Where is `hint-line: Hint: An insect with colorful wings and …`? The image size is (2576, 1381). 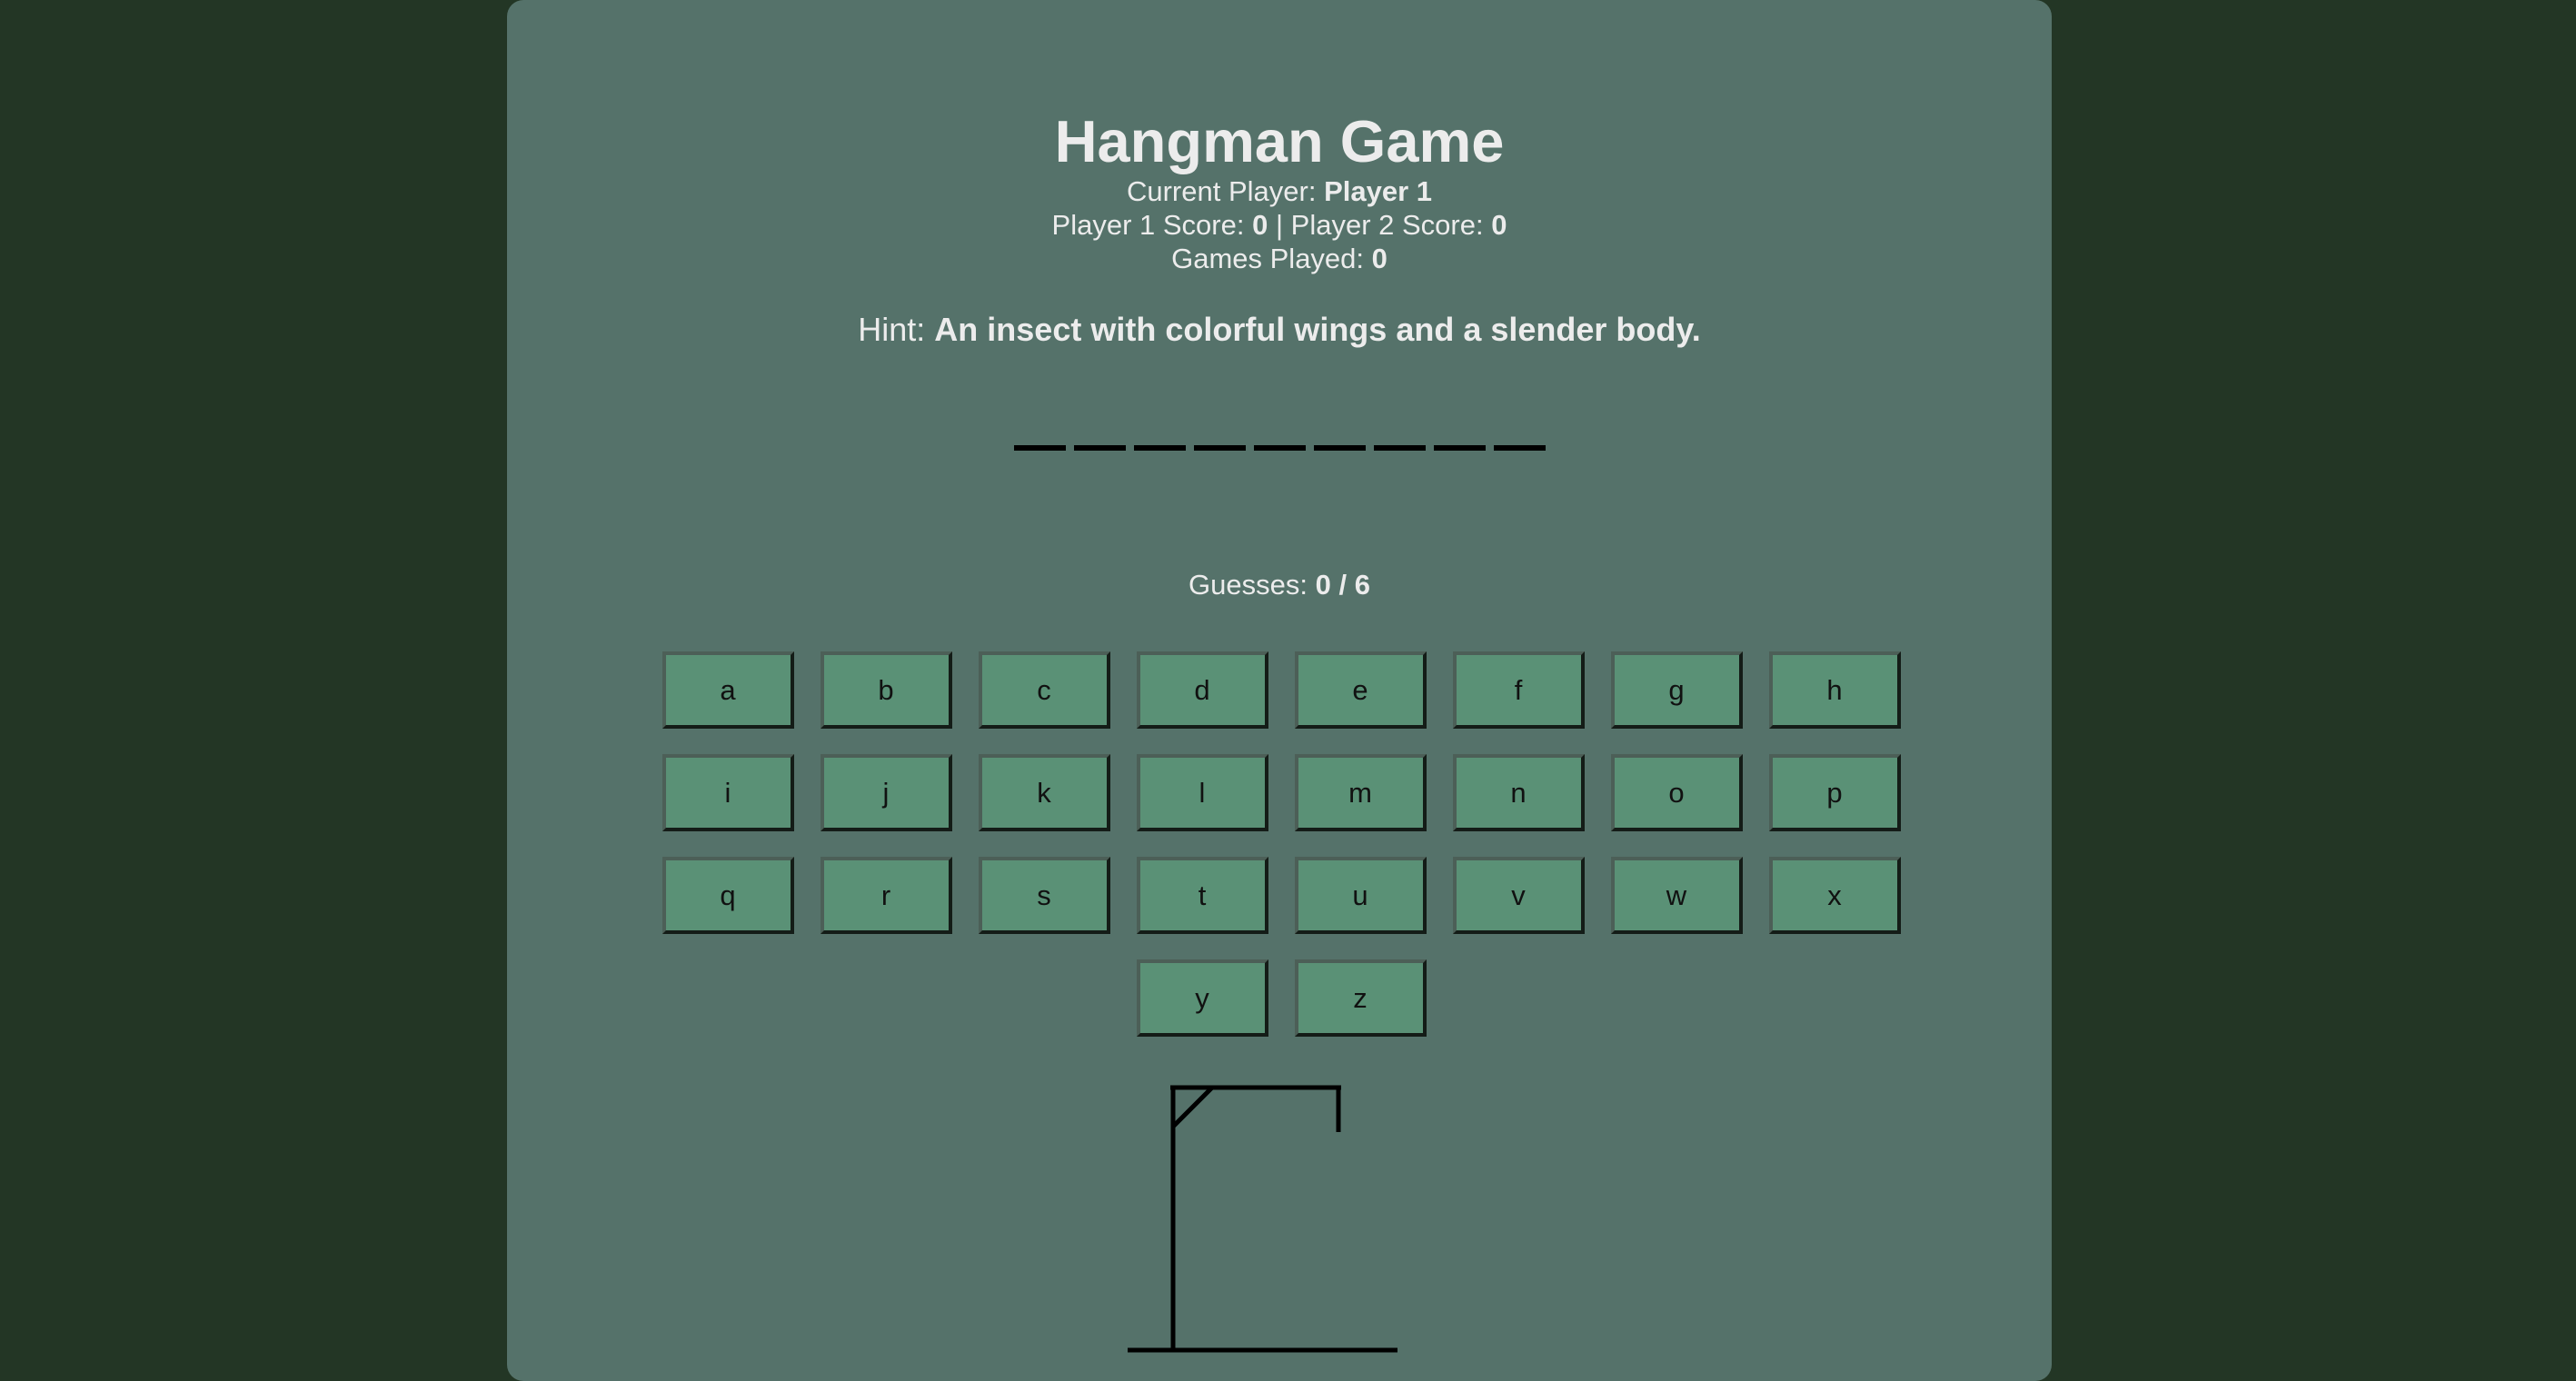
hint-line: Hint: An insect with colorful wings and … is located at coordinates (1280, 330).